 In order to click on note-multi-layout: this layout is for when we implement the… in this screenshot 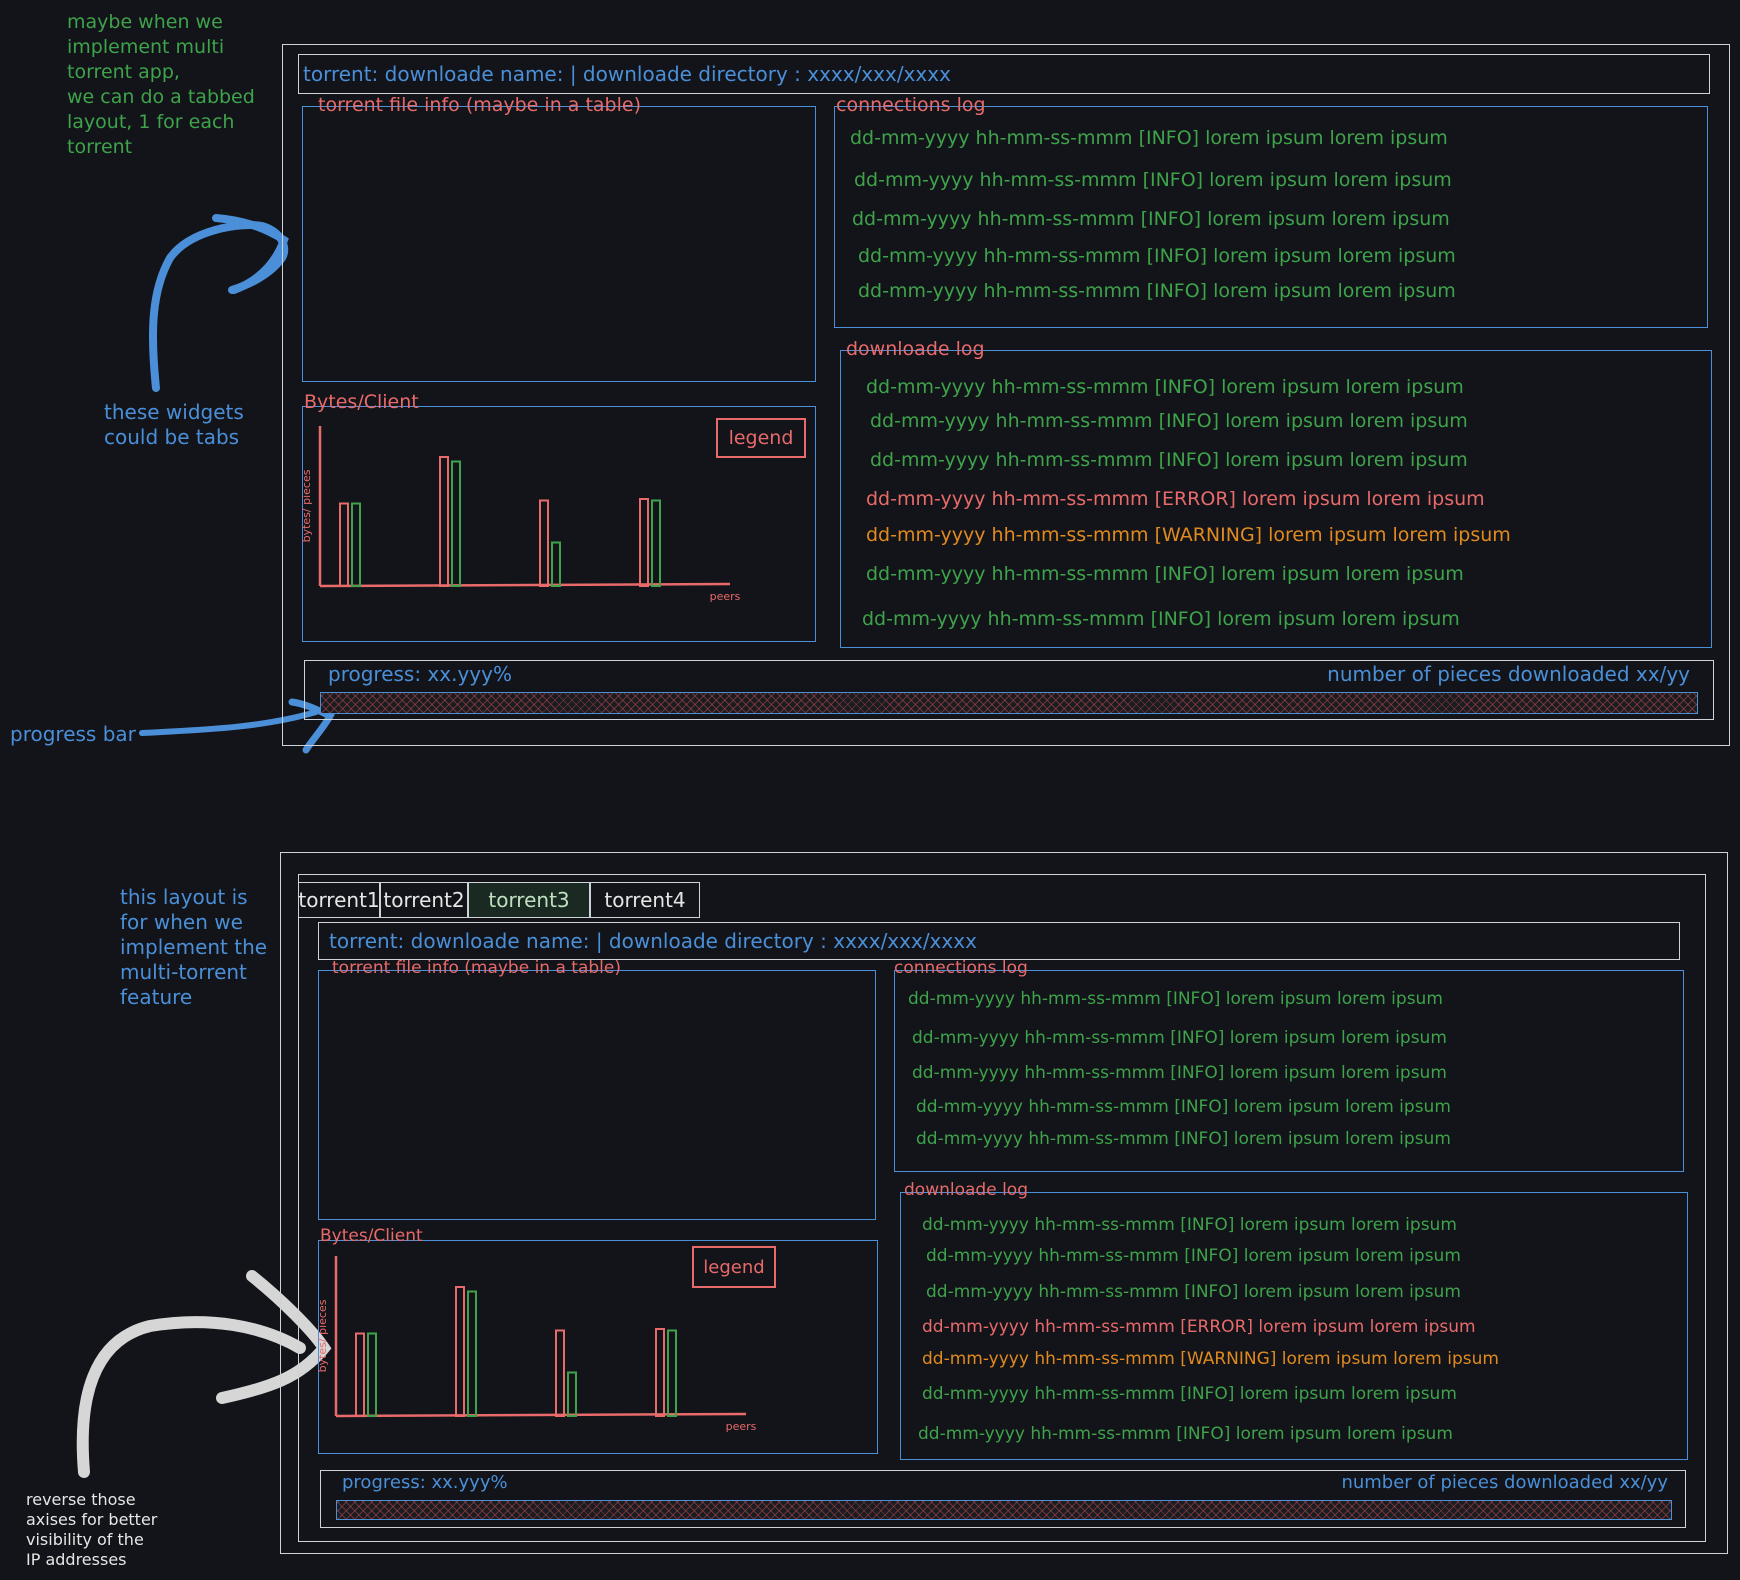, I will do `click(194, 947)`.